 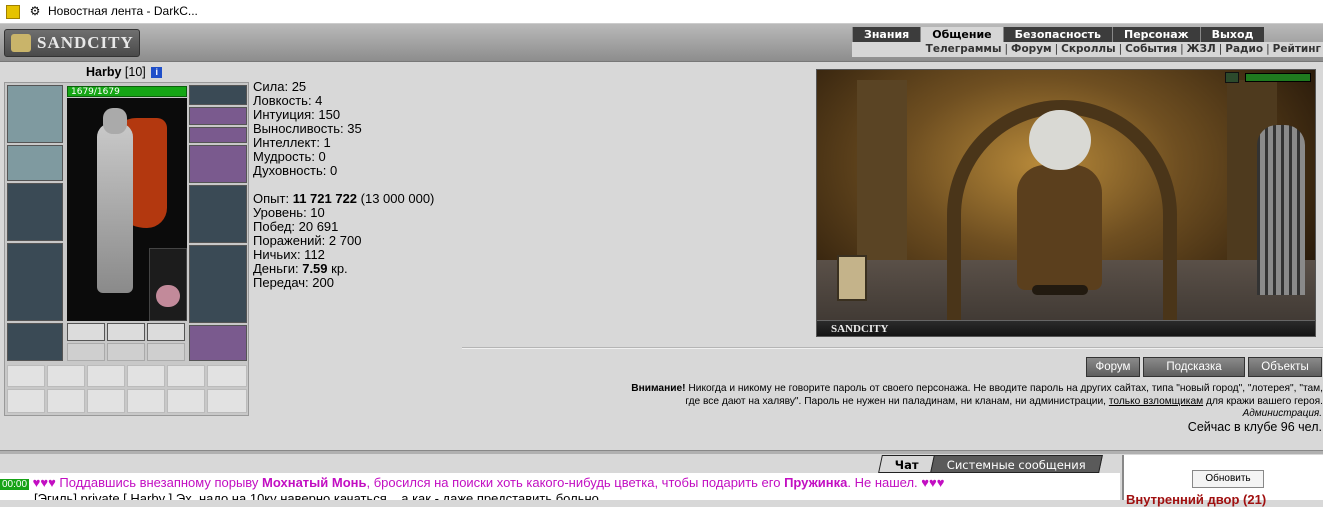 I want to click on menu-knowledge: Знания, so click(x=886, y=34).